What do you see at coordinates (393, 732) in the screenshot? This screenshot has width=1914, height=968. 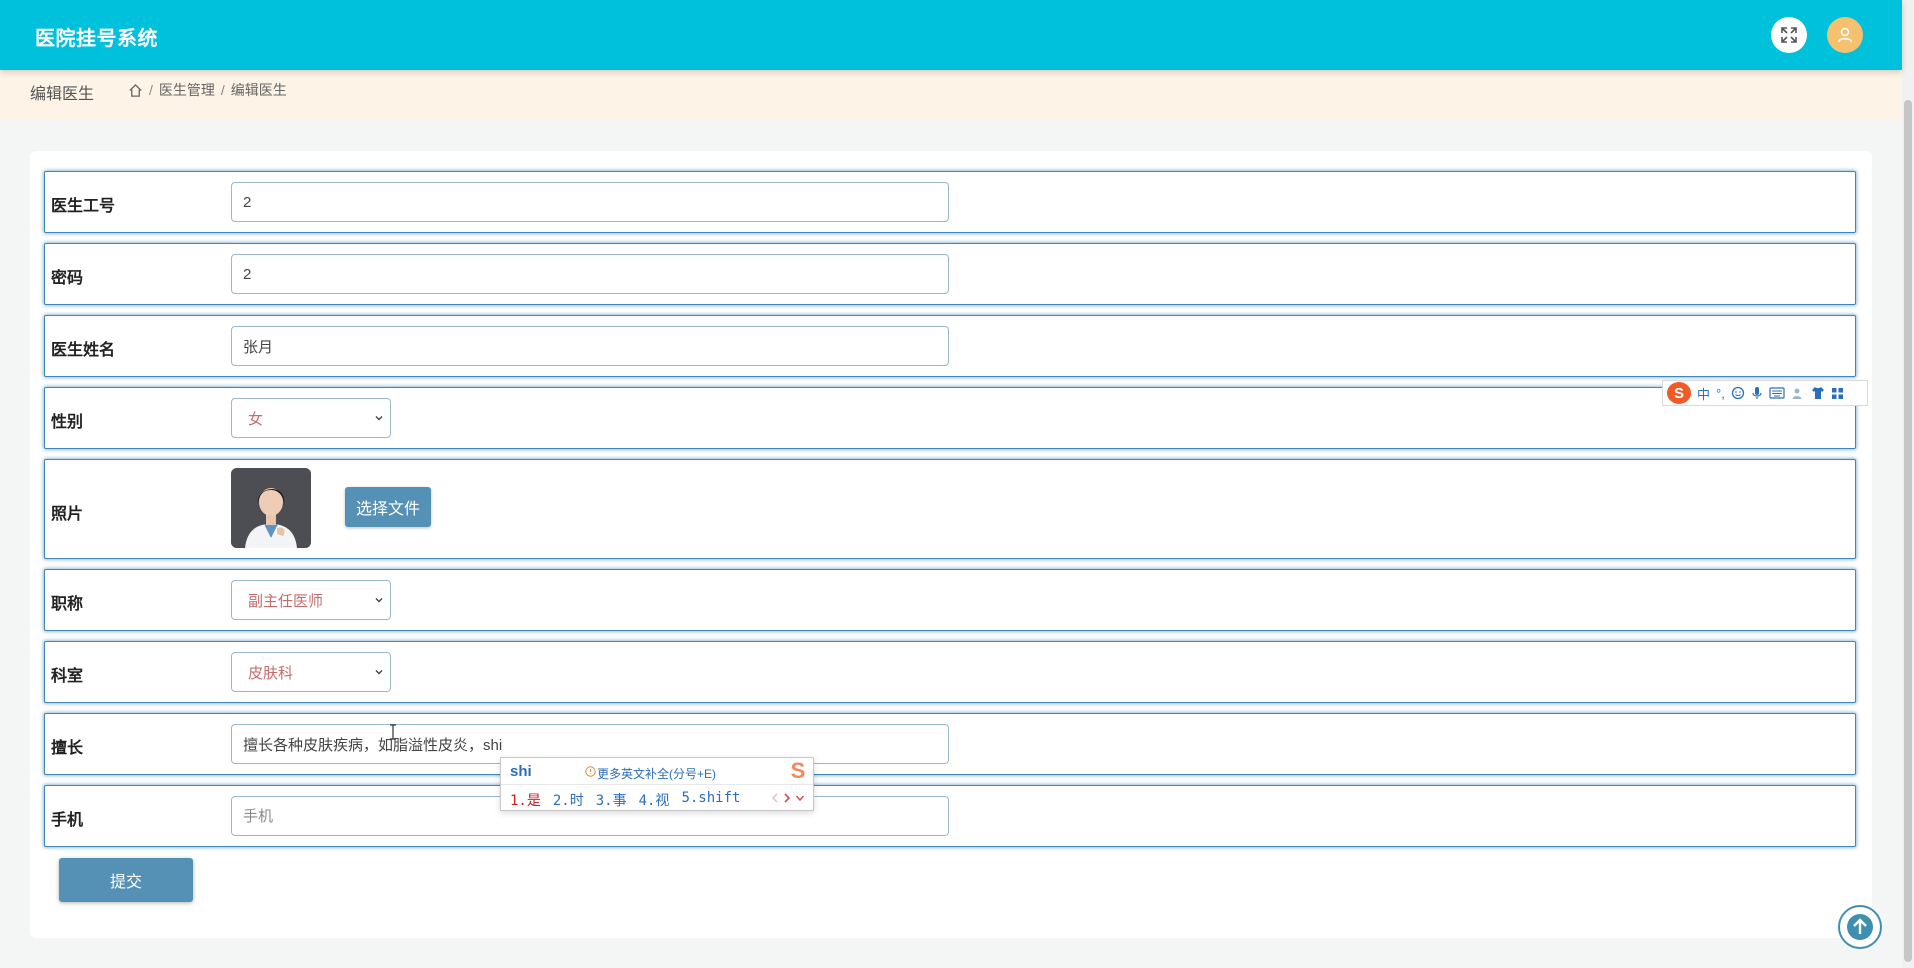 I see `text-cursor-icon` at bounding box center [393, 732].